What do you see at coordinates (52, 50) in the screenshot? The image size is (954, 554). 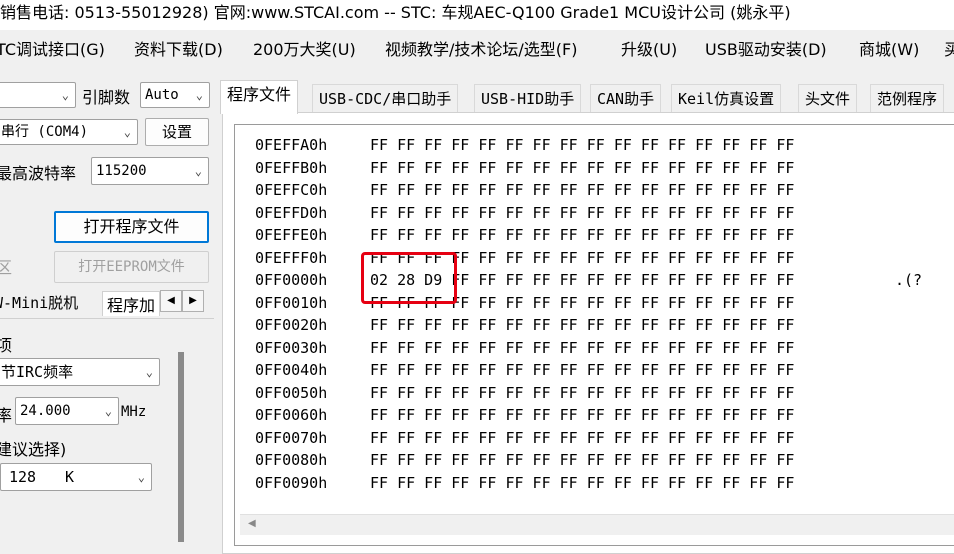 I see `menu-item-debug: TC调试接口(G)` at bounding box center [52, 50].